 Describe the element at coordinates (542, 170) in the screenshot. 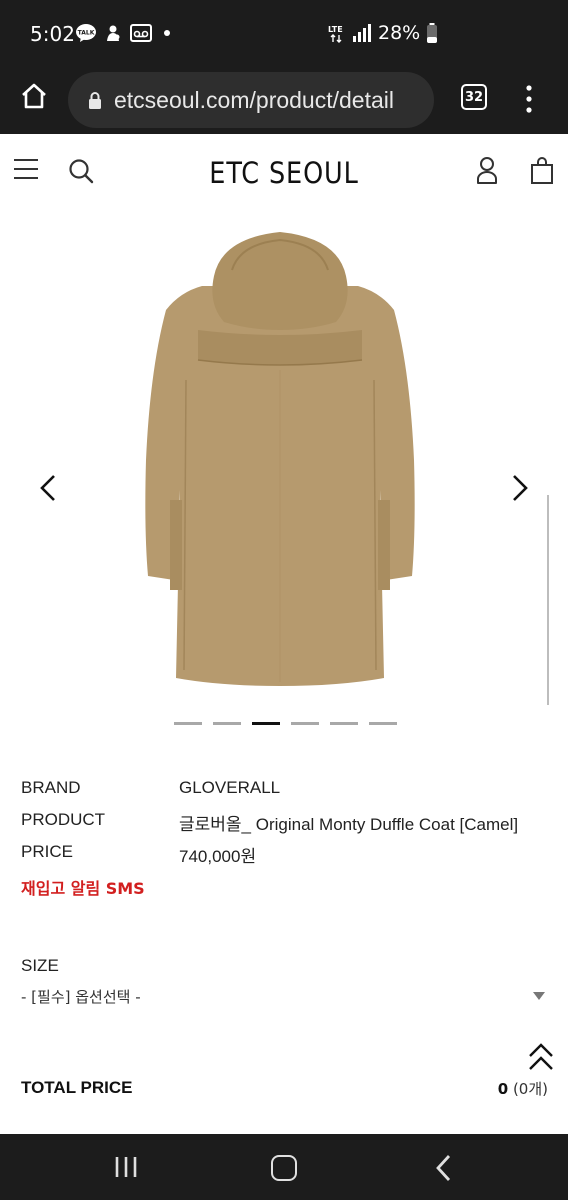

I see `shopping-bag-icon` at that location.